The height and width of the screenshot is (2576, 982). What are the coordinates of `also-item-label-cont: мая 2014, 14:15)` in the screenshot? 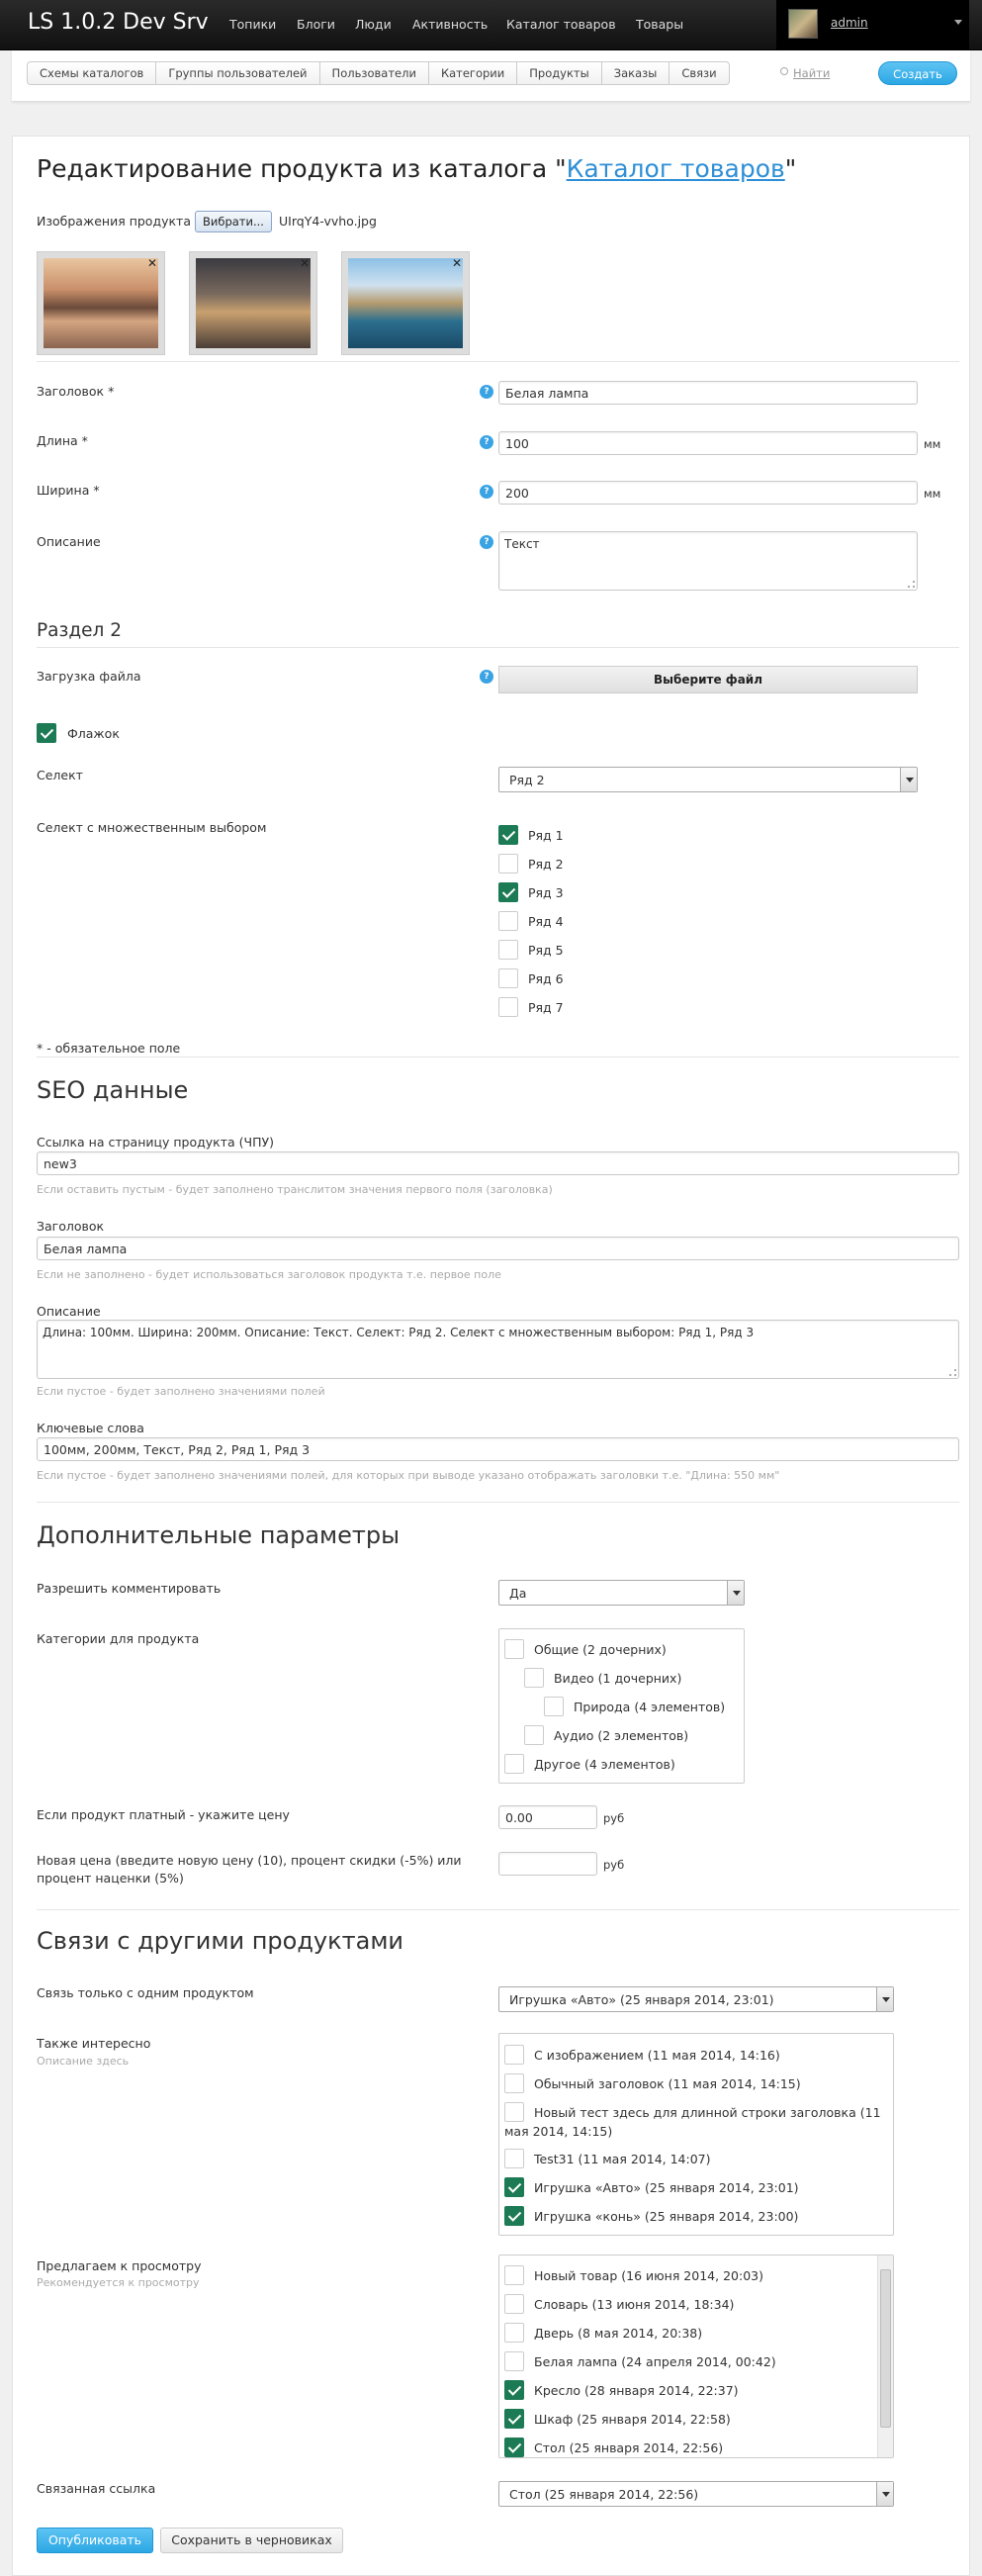 It's located at (558, 2131).